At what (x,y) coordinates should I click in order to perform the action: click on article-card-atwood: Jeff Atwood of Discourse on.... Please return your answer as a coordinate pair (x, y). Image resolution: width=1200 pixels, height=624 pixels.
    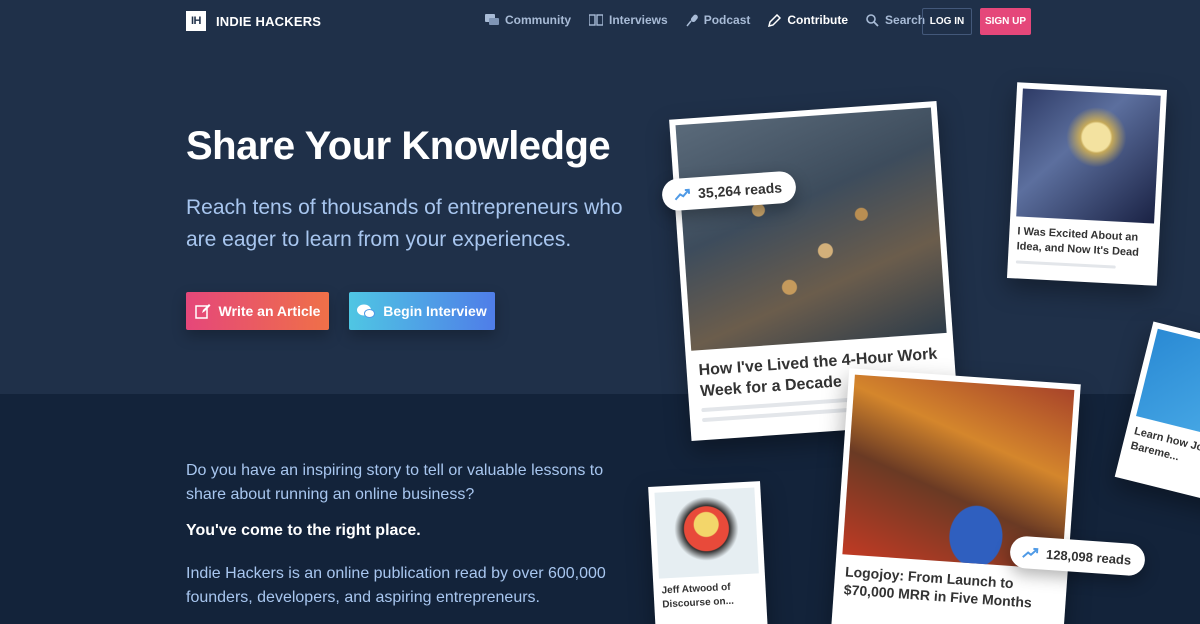
    Looking at the image, I should click on (708, 552).